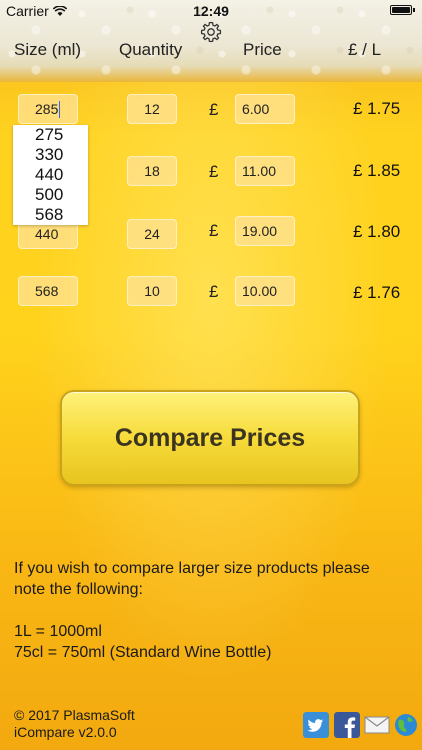 This screenshot has width=422, height=750. I want to click on quantity-field-row-3: 24, so click(152, 234).